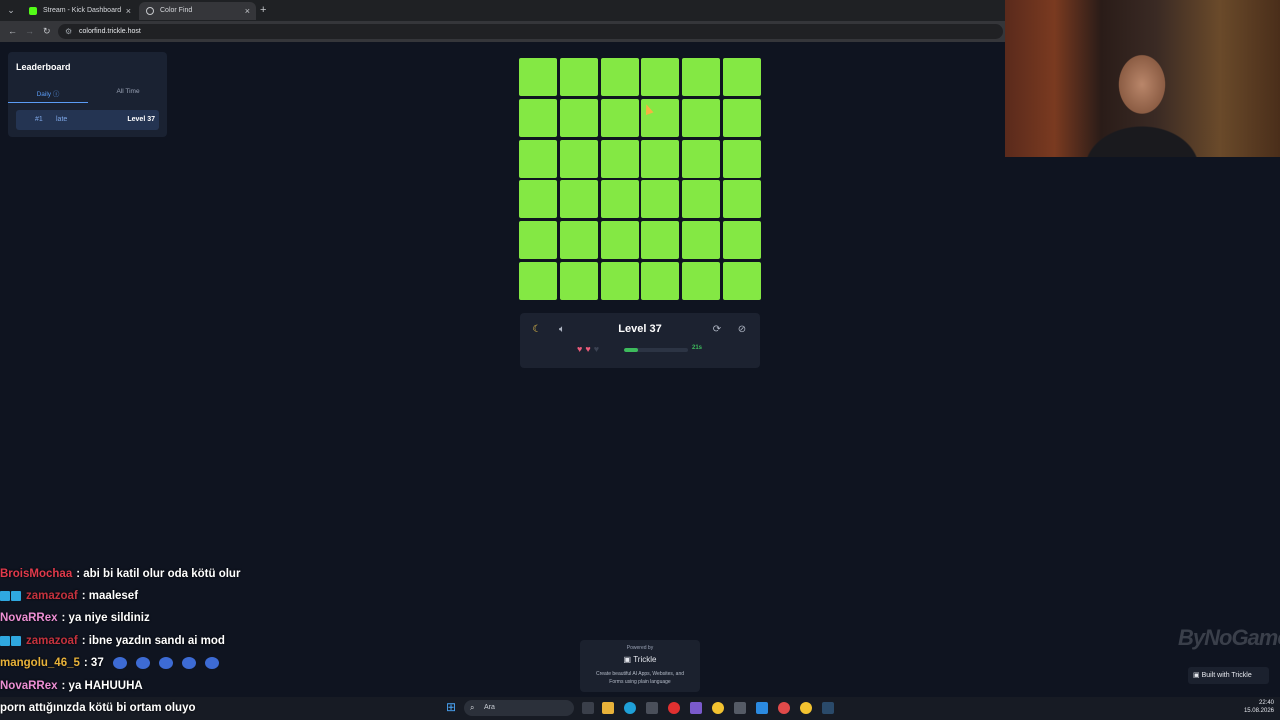  I want to click on store-icon, so click(652, 708).